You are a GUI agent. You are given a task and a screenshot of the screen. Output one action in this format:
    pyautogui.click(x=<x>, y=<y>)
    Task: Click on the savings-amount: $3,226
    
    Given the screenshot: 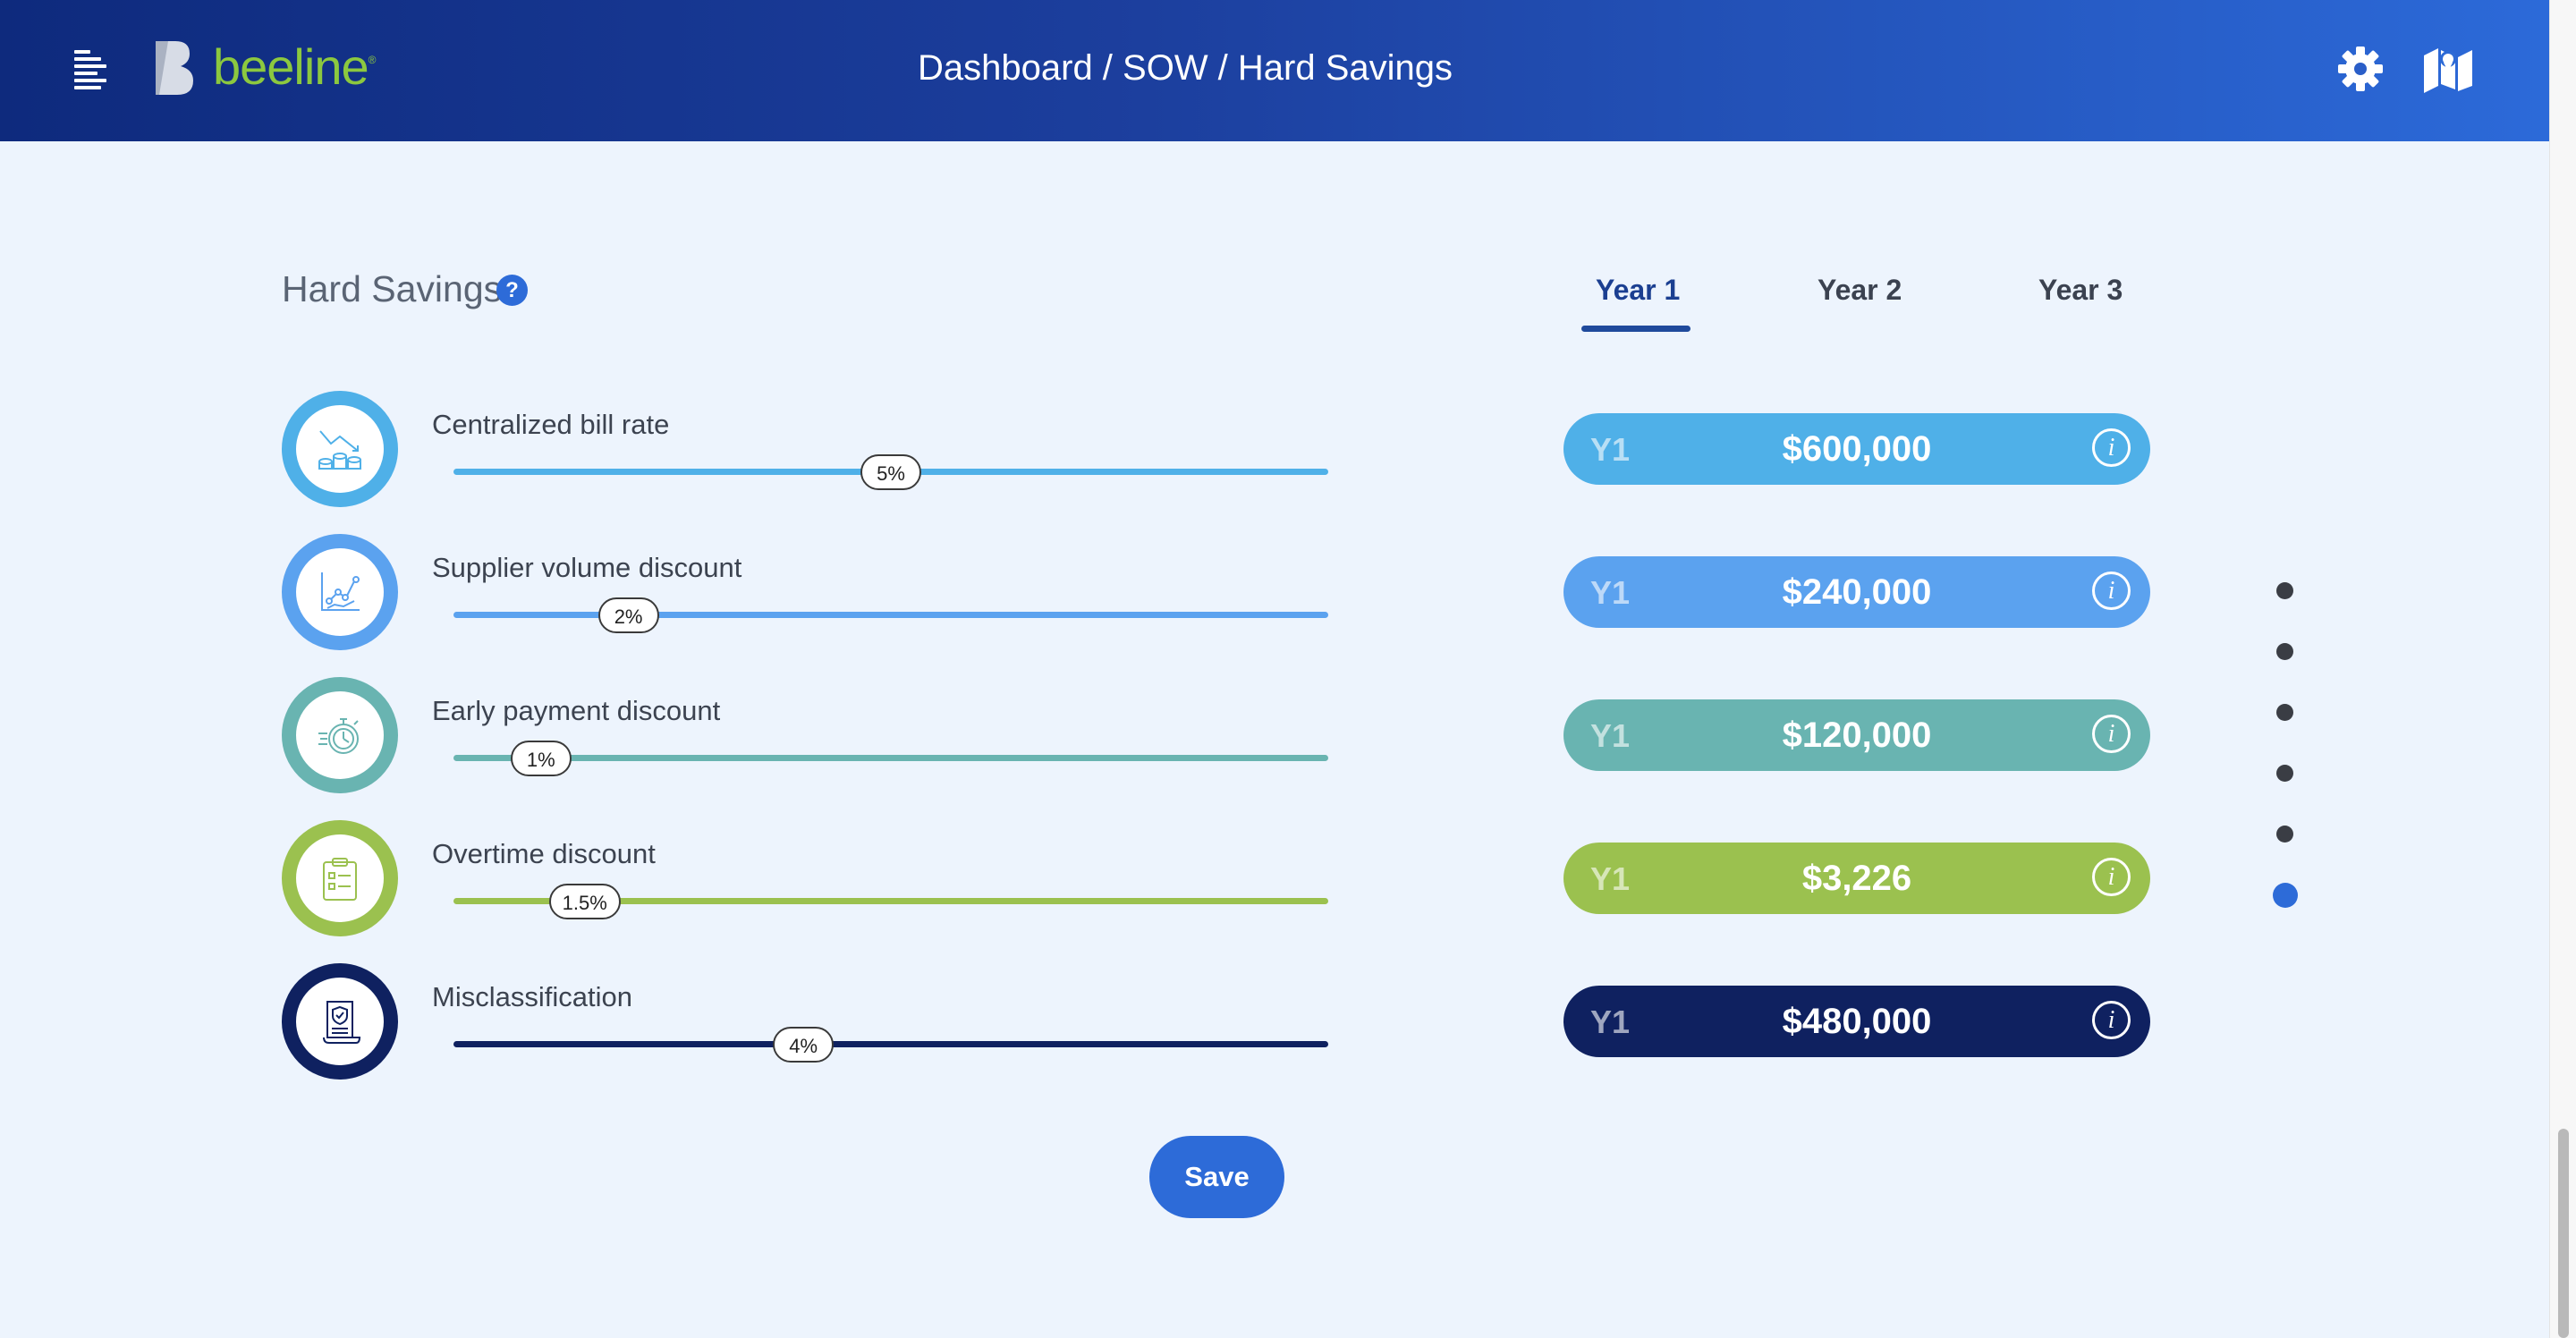 What is the action you would take?
    pyautogui.click(x=1856, y=878)
    